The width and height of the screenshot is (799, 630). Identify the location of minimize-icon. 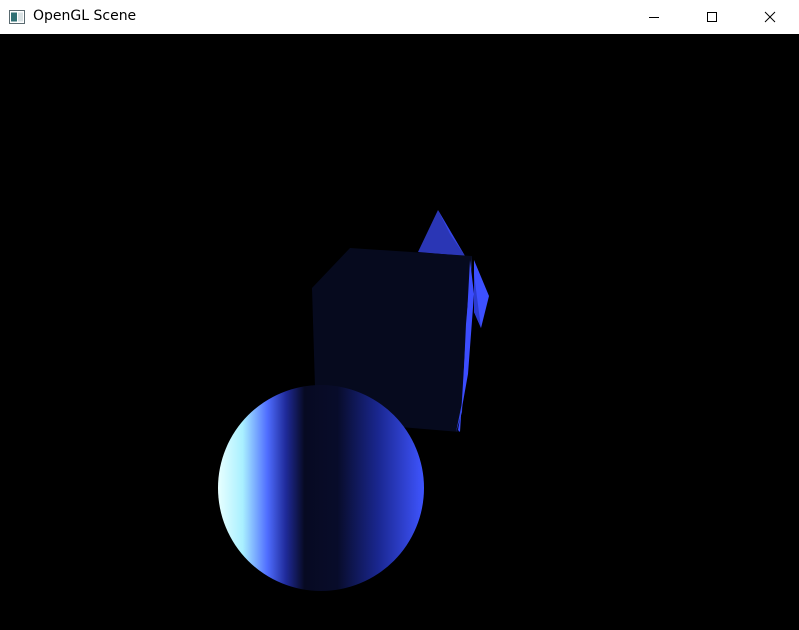
(654, 17).